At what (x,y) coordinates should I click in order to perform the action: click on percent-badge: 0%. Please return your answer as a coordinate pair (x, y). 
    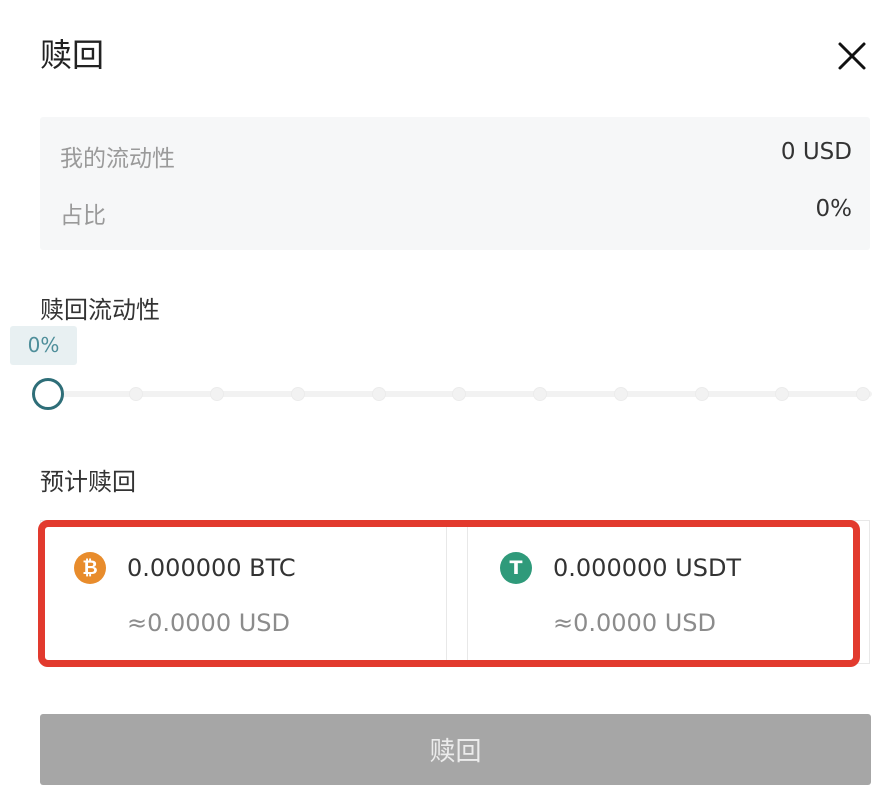
    Looking at the image, I should click on (43, 345).